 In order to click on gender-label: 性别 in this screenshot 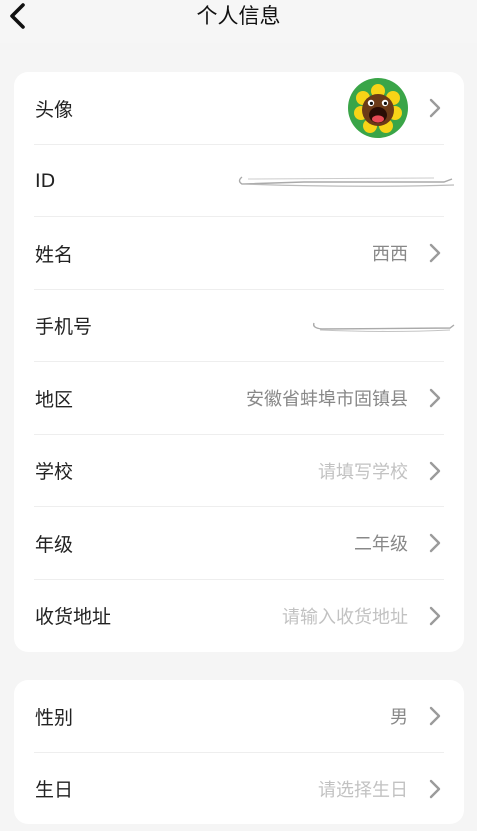, I will do `click(54, 717)`.